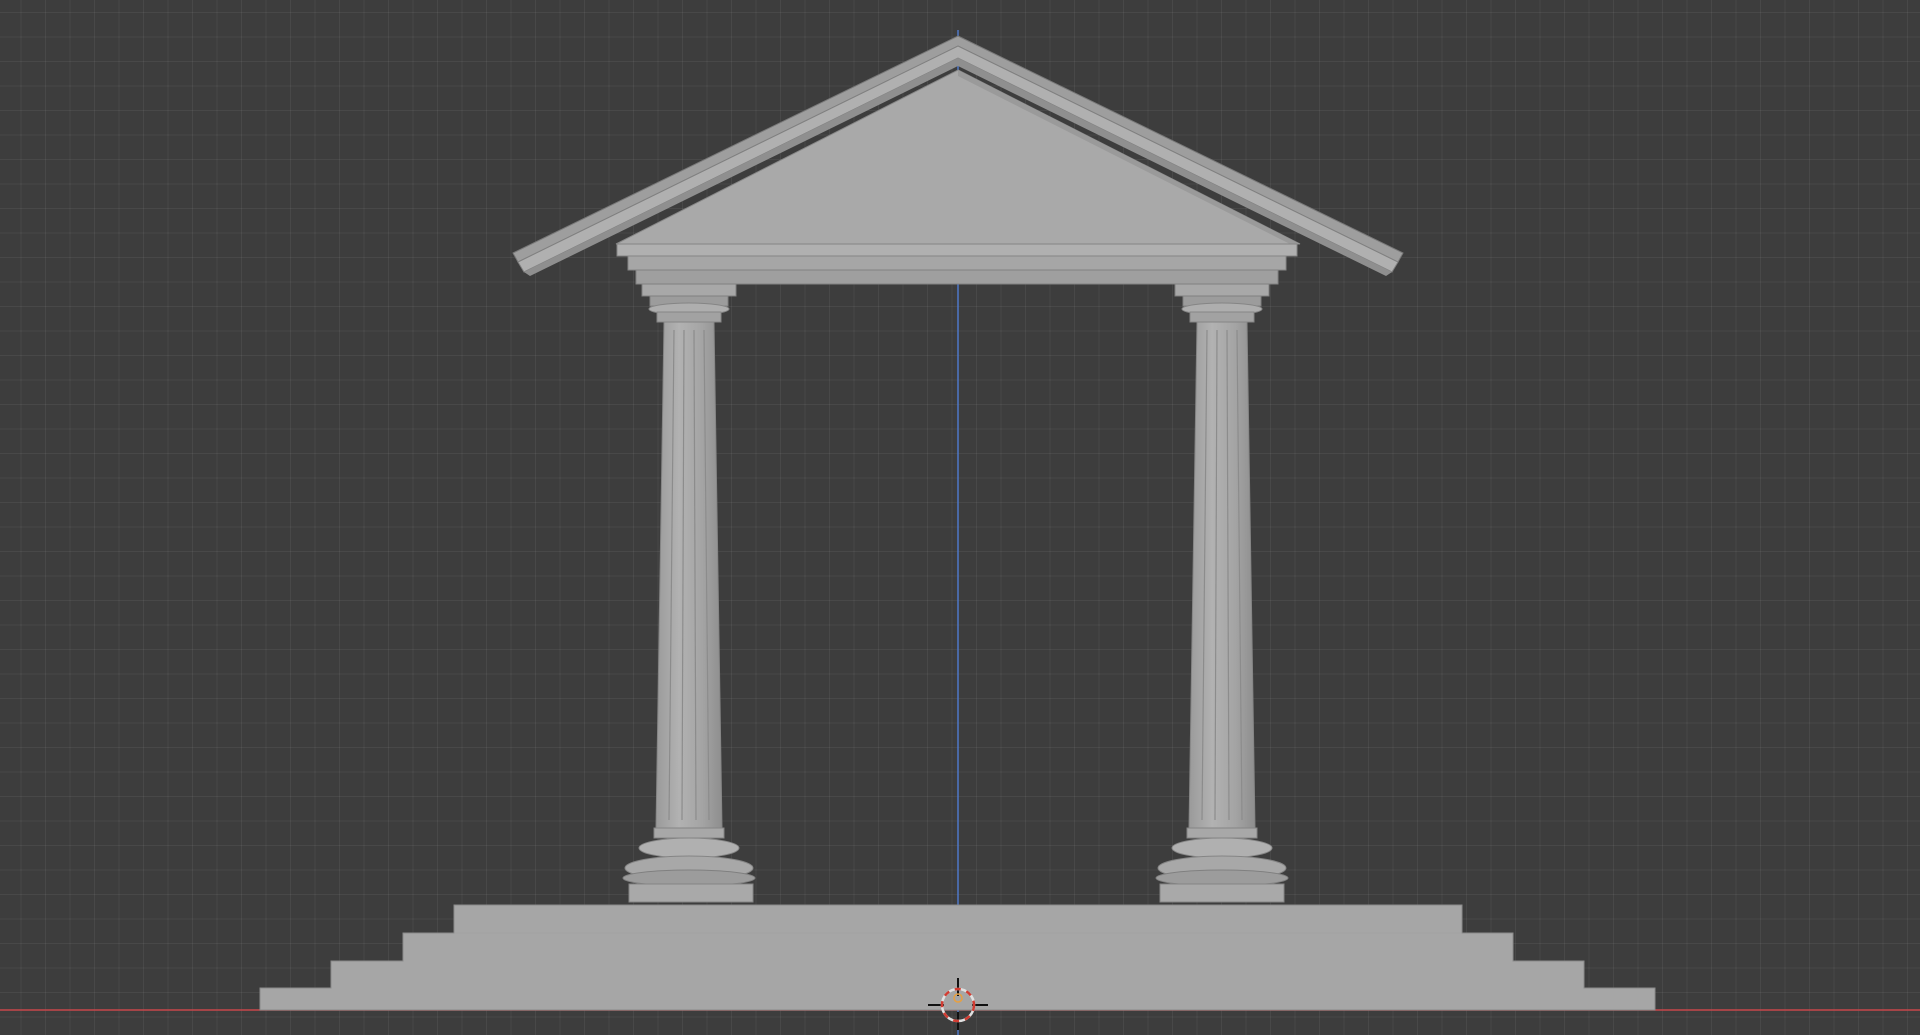 This screenshot has width=1920, height=1035. I want to click on pediment, so click(958, 155).